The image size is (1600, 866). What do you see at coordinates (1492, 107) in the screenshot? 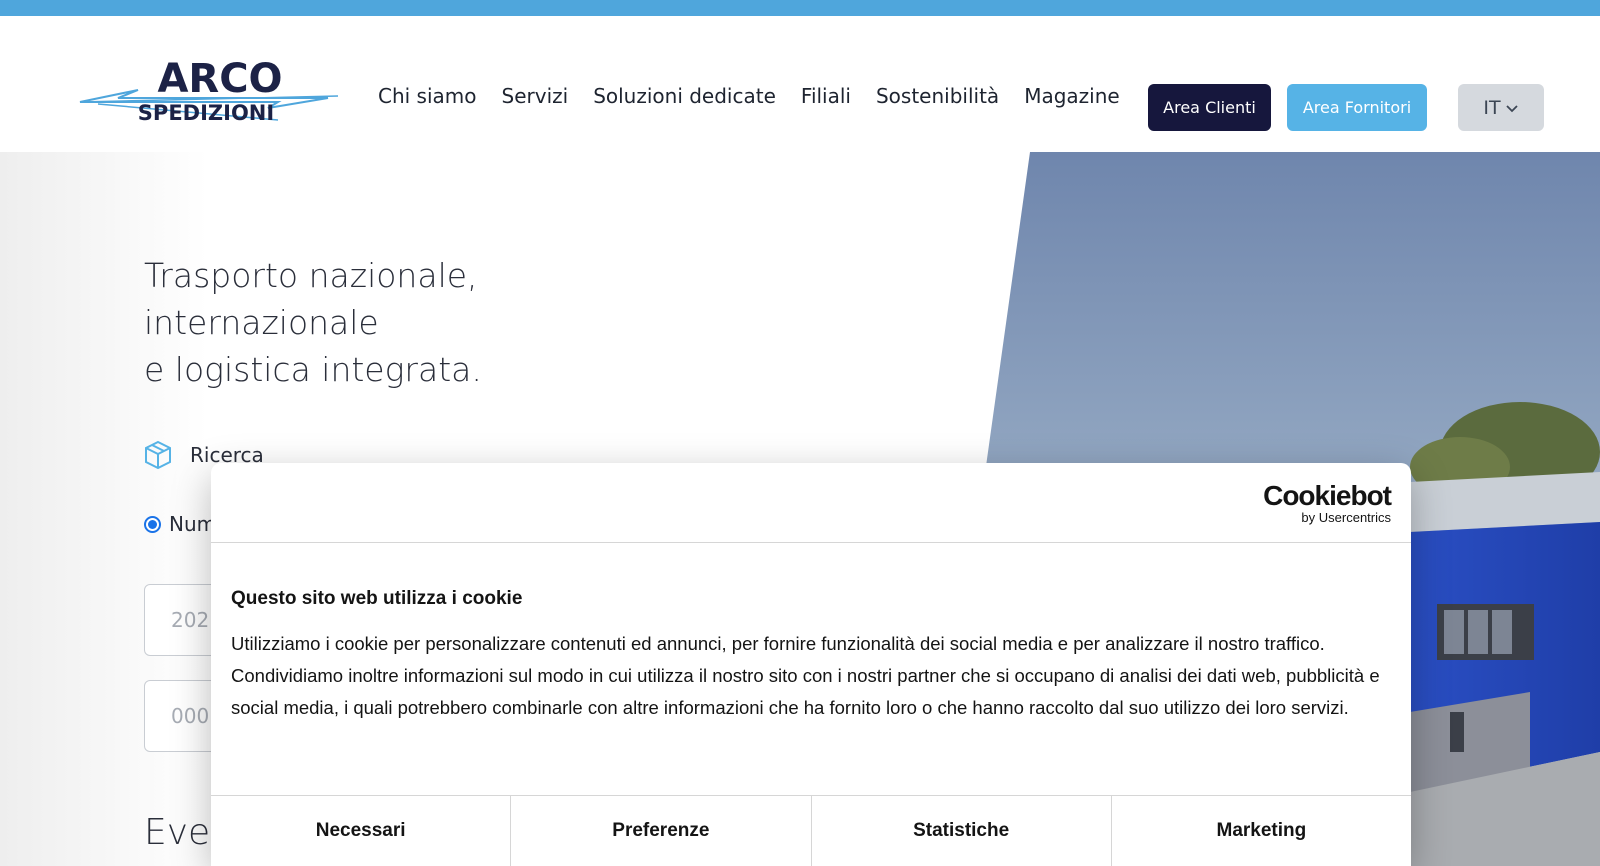
I see `language-label: IT` at bounding box center [1492, 107].